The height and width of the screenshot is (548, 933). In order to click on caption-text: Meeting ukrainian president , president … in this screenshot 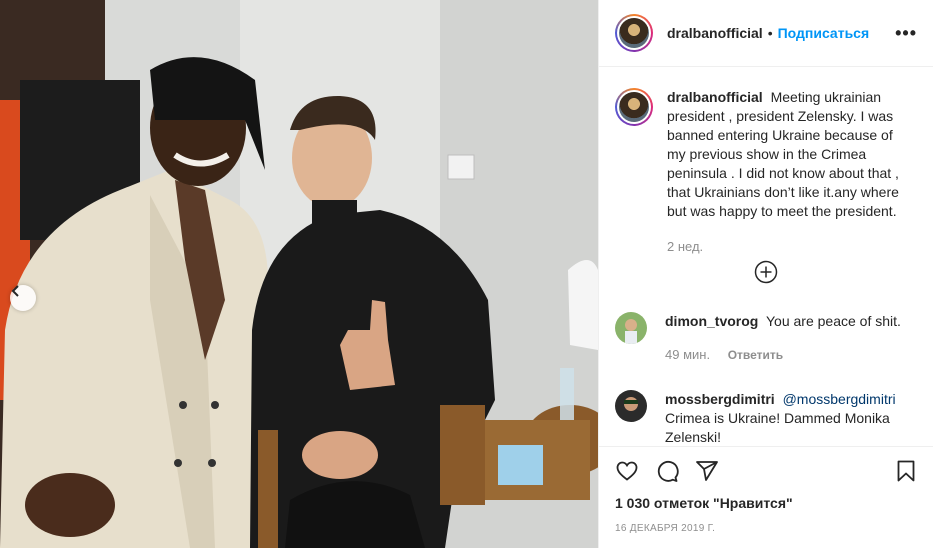, I will do `click(783, 154)`.